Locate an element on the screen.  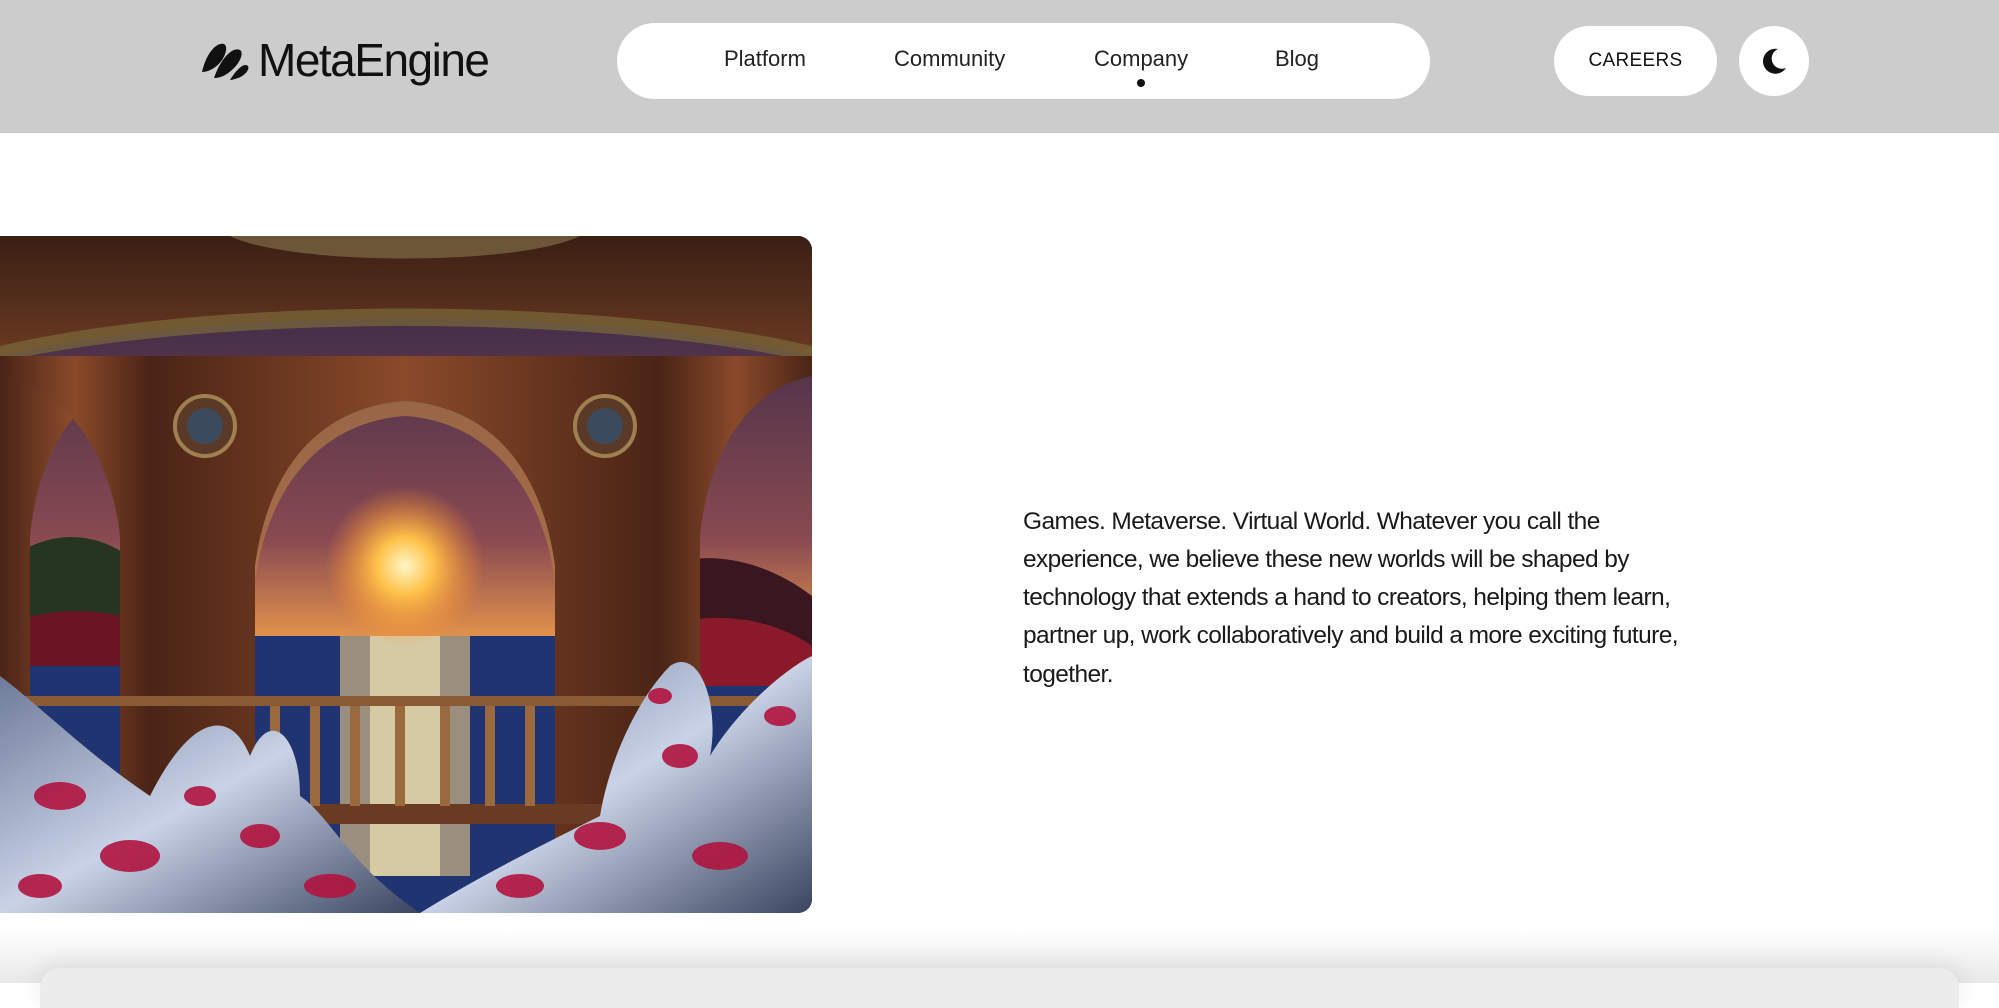
nav-item-label: Community is located at coordinates (950, 58).